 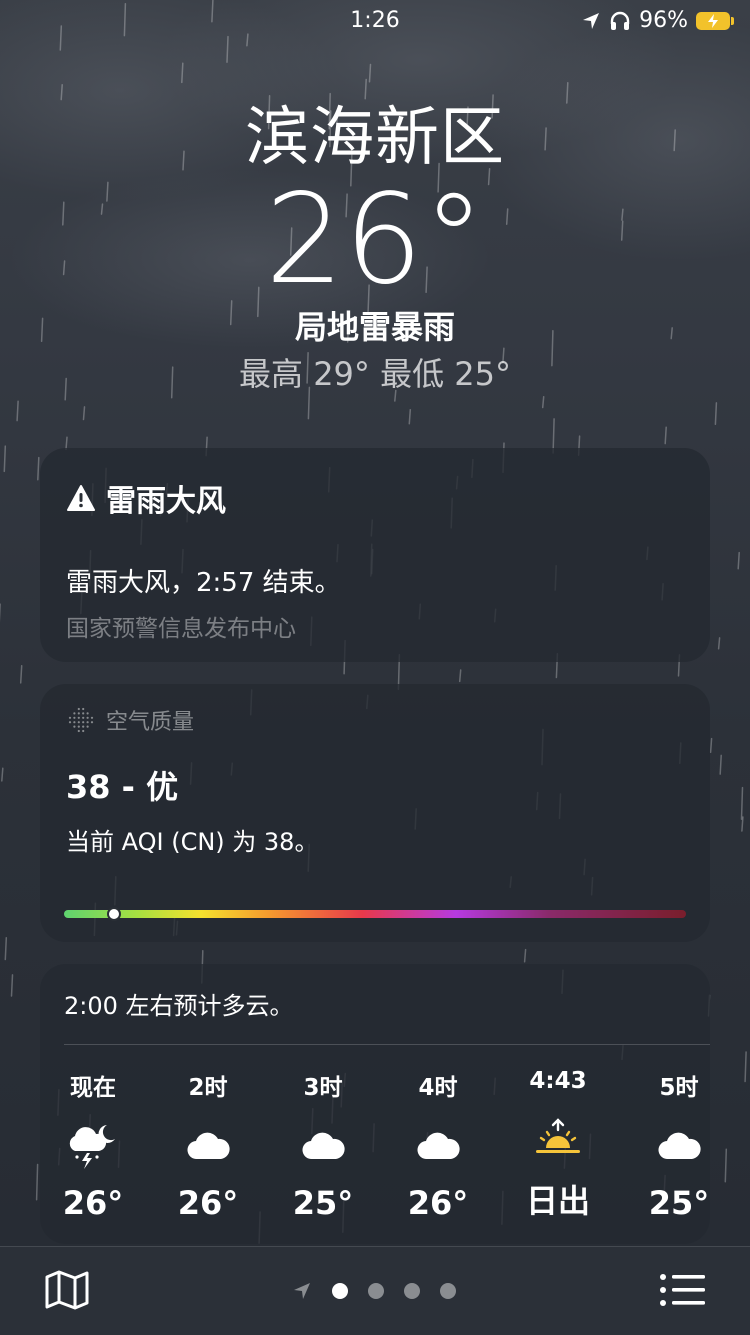 I want to click on hourly-item: 2时 26°, so click(x=208, y=1145).